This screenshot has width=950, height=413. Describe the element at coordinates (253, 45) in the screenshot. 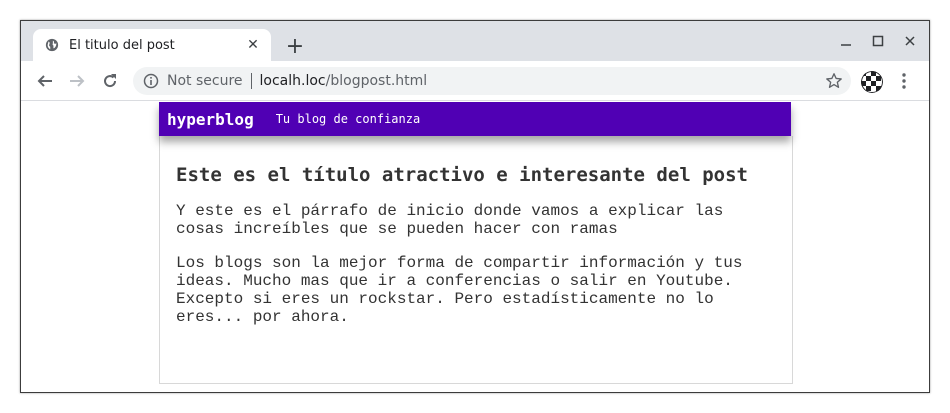

I see `close-icon: ✕` at that location.